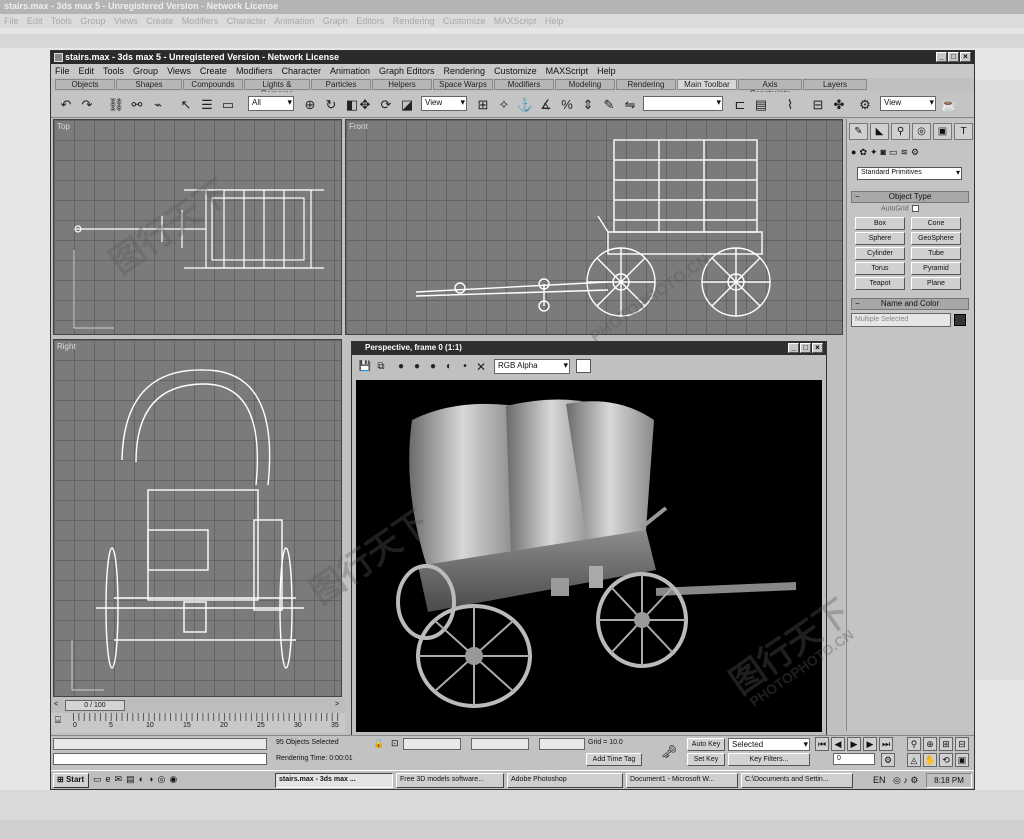  I want to click on render-scene-icon: ⚙, so click(865, 105).